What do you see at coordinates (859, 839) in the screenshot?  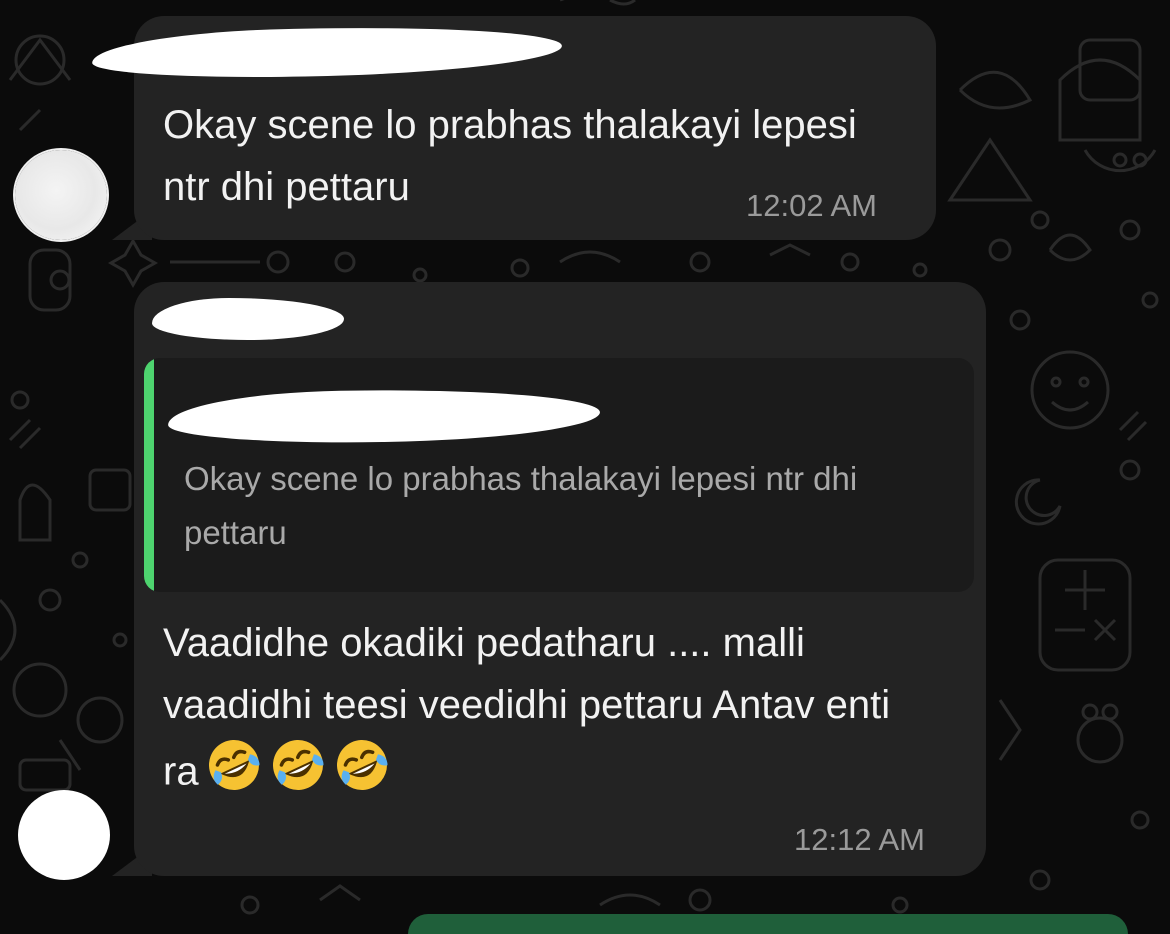 I see `message-timestamp: 12:12 AM` at bounding box center [859, 839].